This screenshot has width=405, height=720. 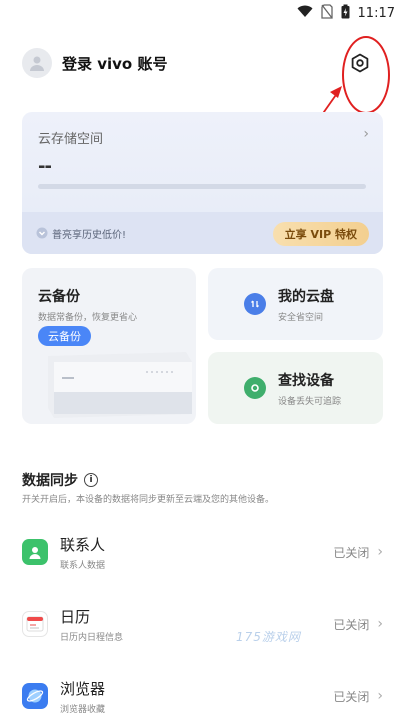 I want to click on calendar-status-text: 已关闭, so click(x=351, y=624).